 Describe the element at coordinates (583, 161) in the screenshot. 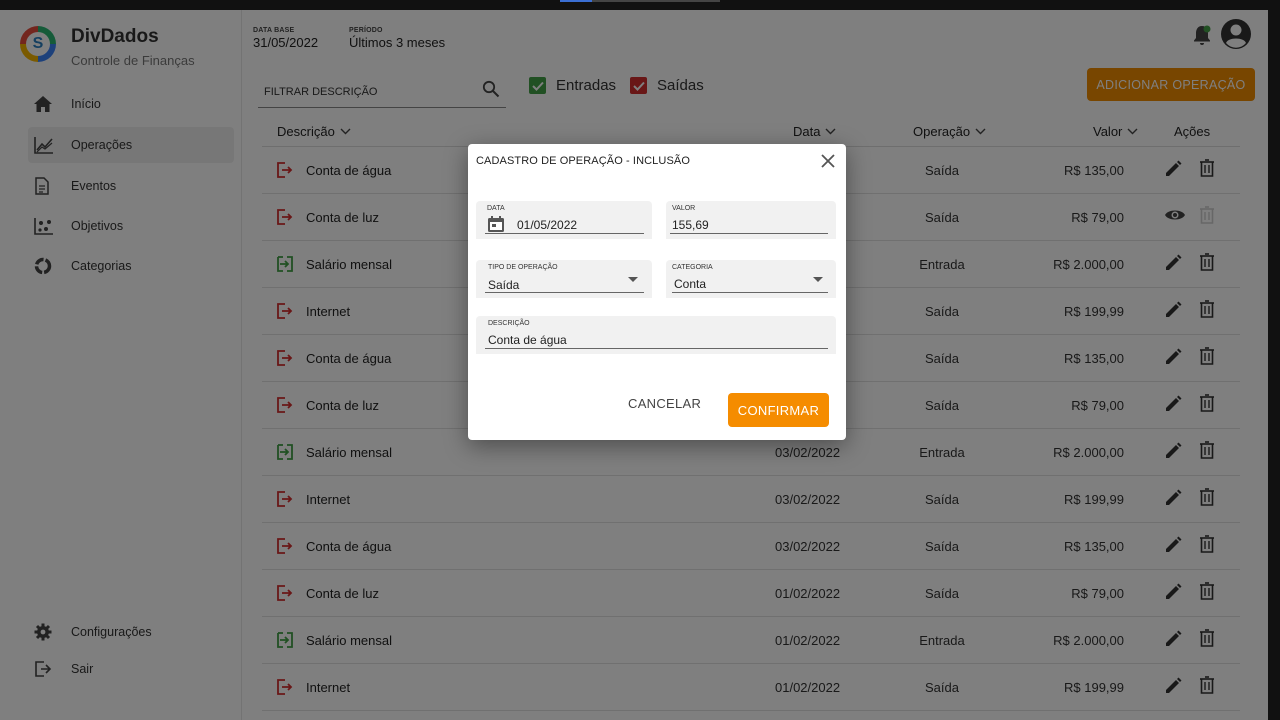

I see `dialog-title: CADASTRO DE OPERAÇÃO - INCLUSÃO` at that location.